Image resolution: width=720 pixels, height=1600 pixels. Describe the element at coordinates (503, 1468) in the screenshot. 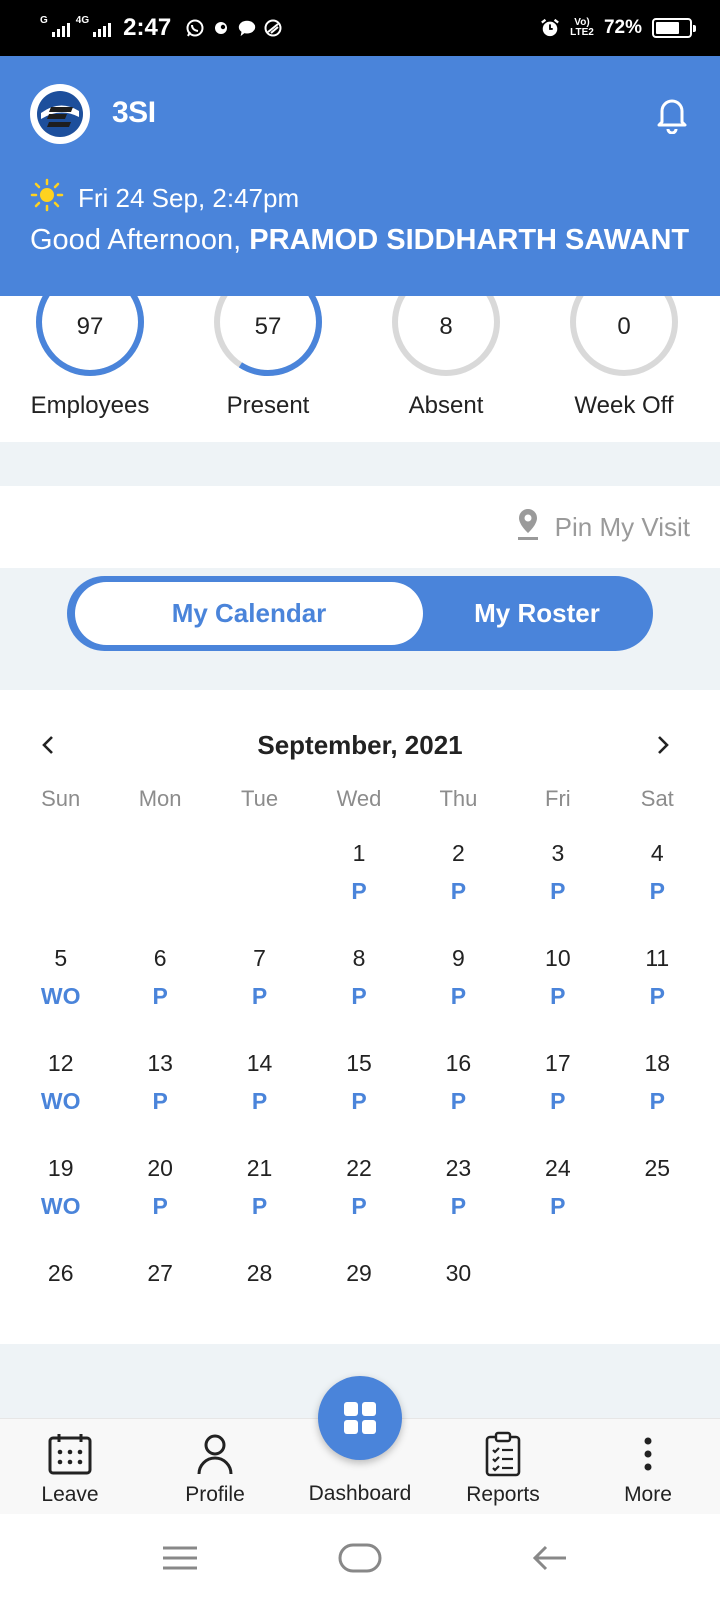

I see `nav-reports: Reports` at that location.